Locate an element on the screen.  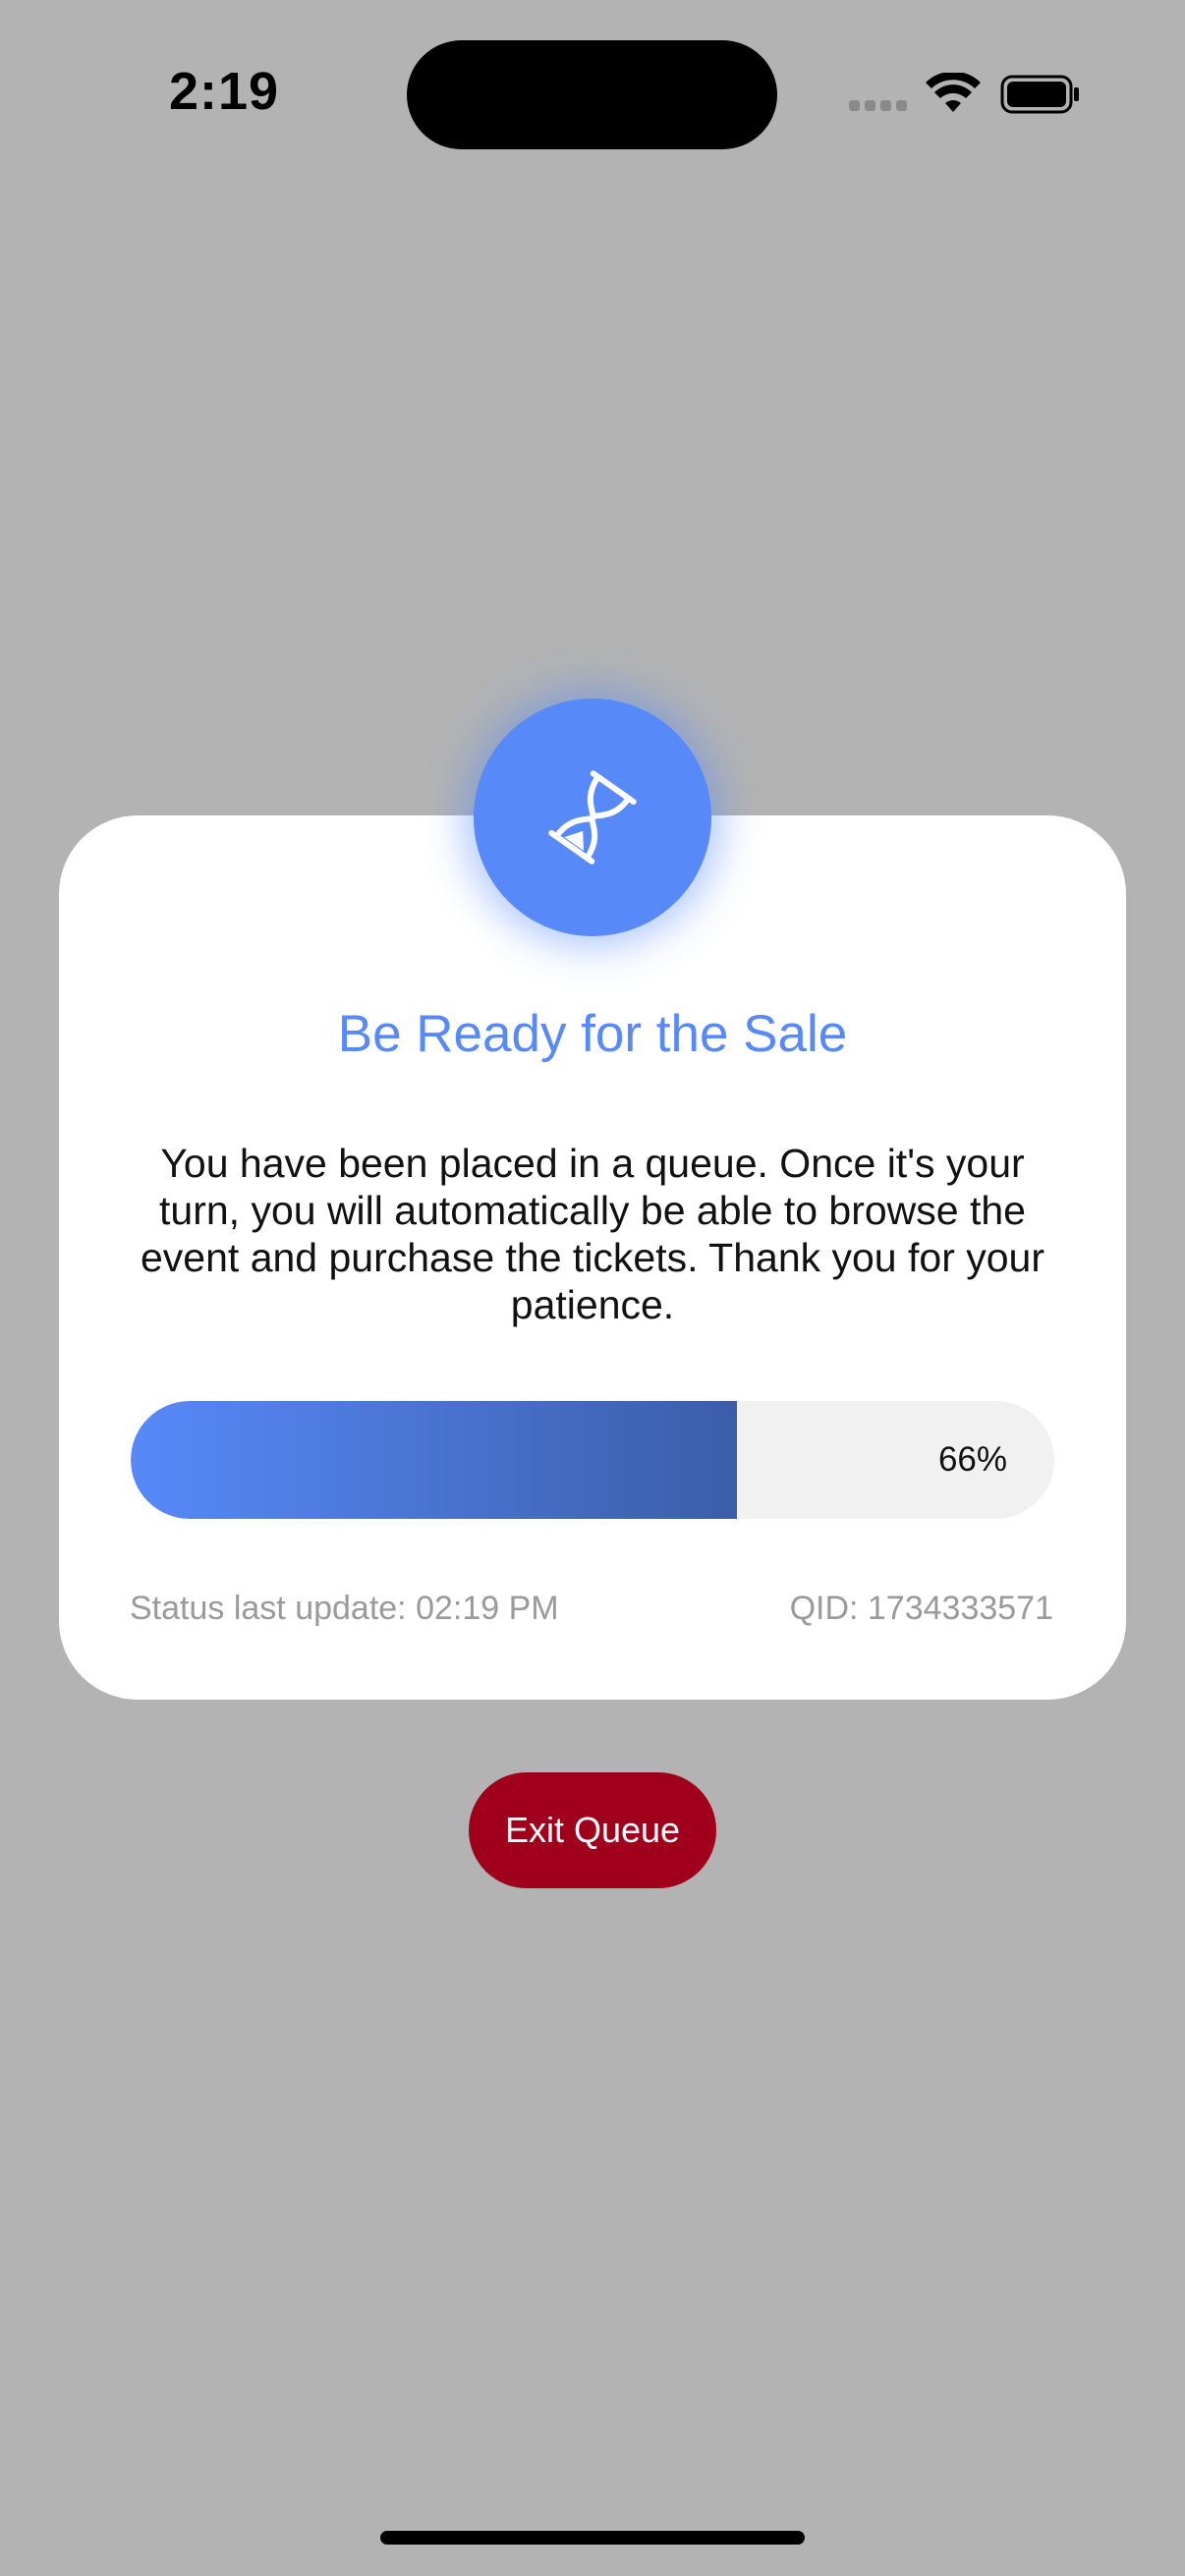
exit-queue-button: Exit Queue is located at coordinates (592, 1830).